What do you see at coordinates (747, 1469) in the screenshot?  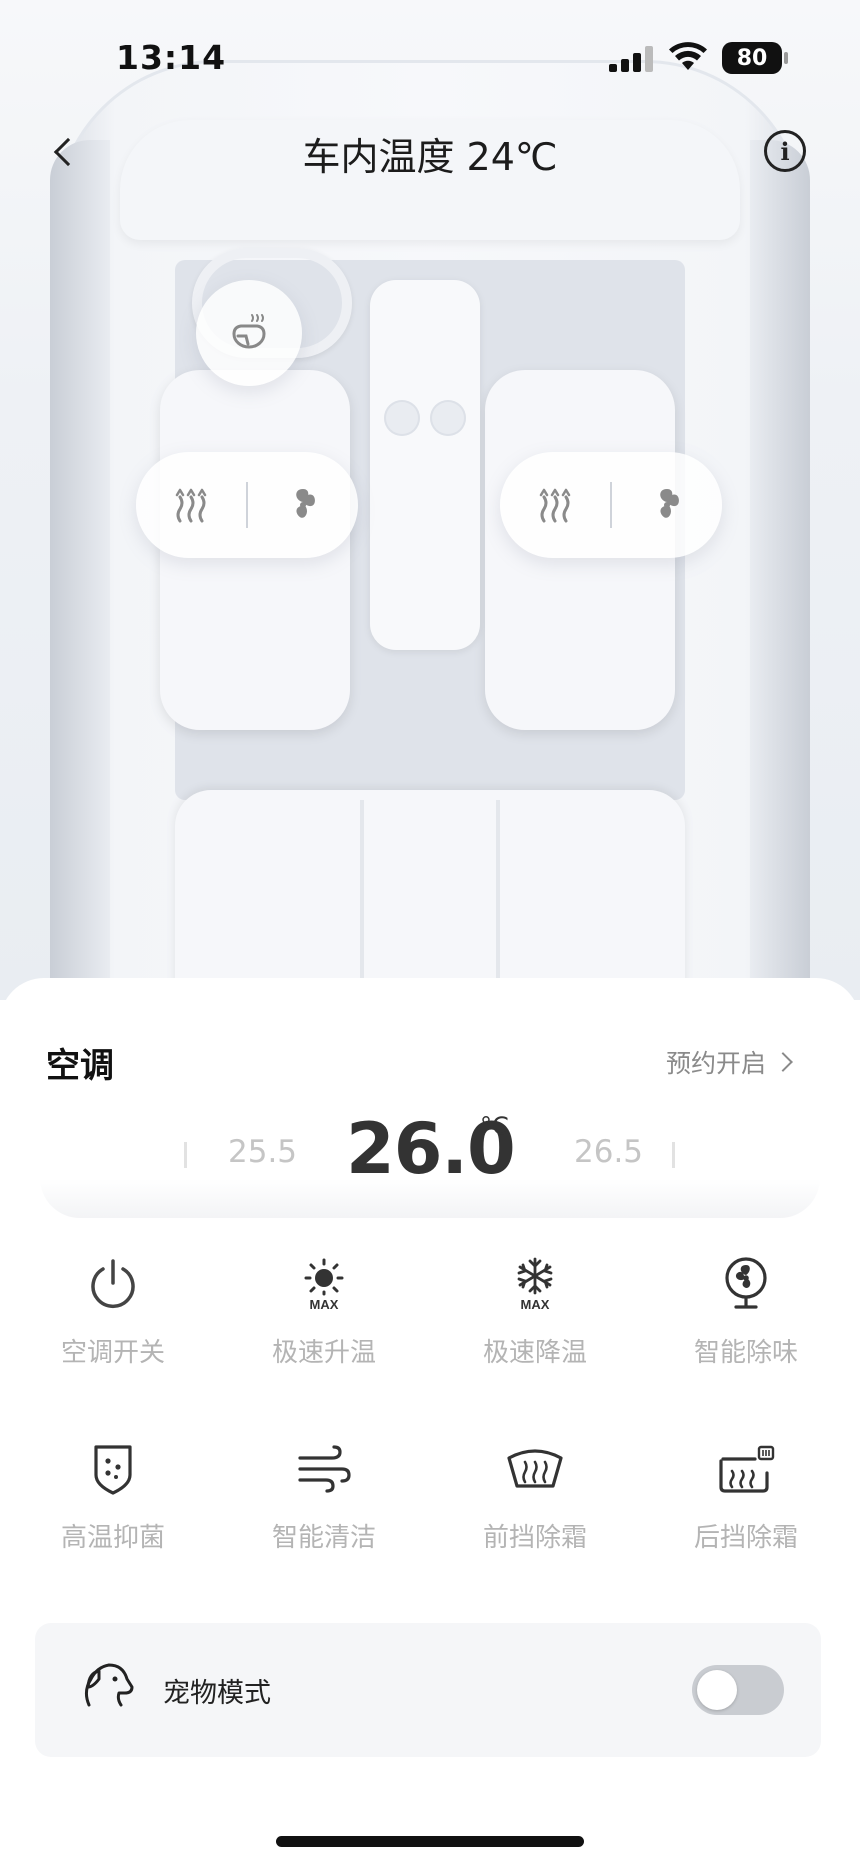 I see `rear-defrost-icon` at bounding box center [747, 1469].